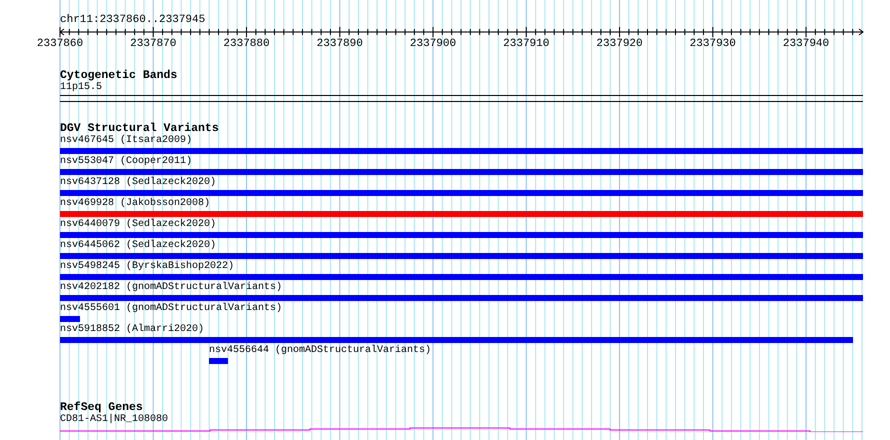 This screenshot has width=890, height=440. What do you see at coordinates (147, 267) in the screenshot?
I see `feature-label: nsv5498245 (ByrskaBishop2022)` at bounding box center [147, 267].